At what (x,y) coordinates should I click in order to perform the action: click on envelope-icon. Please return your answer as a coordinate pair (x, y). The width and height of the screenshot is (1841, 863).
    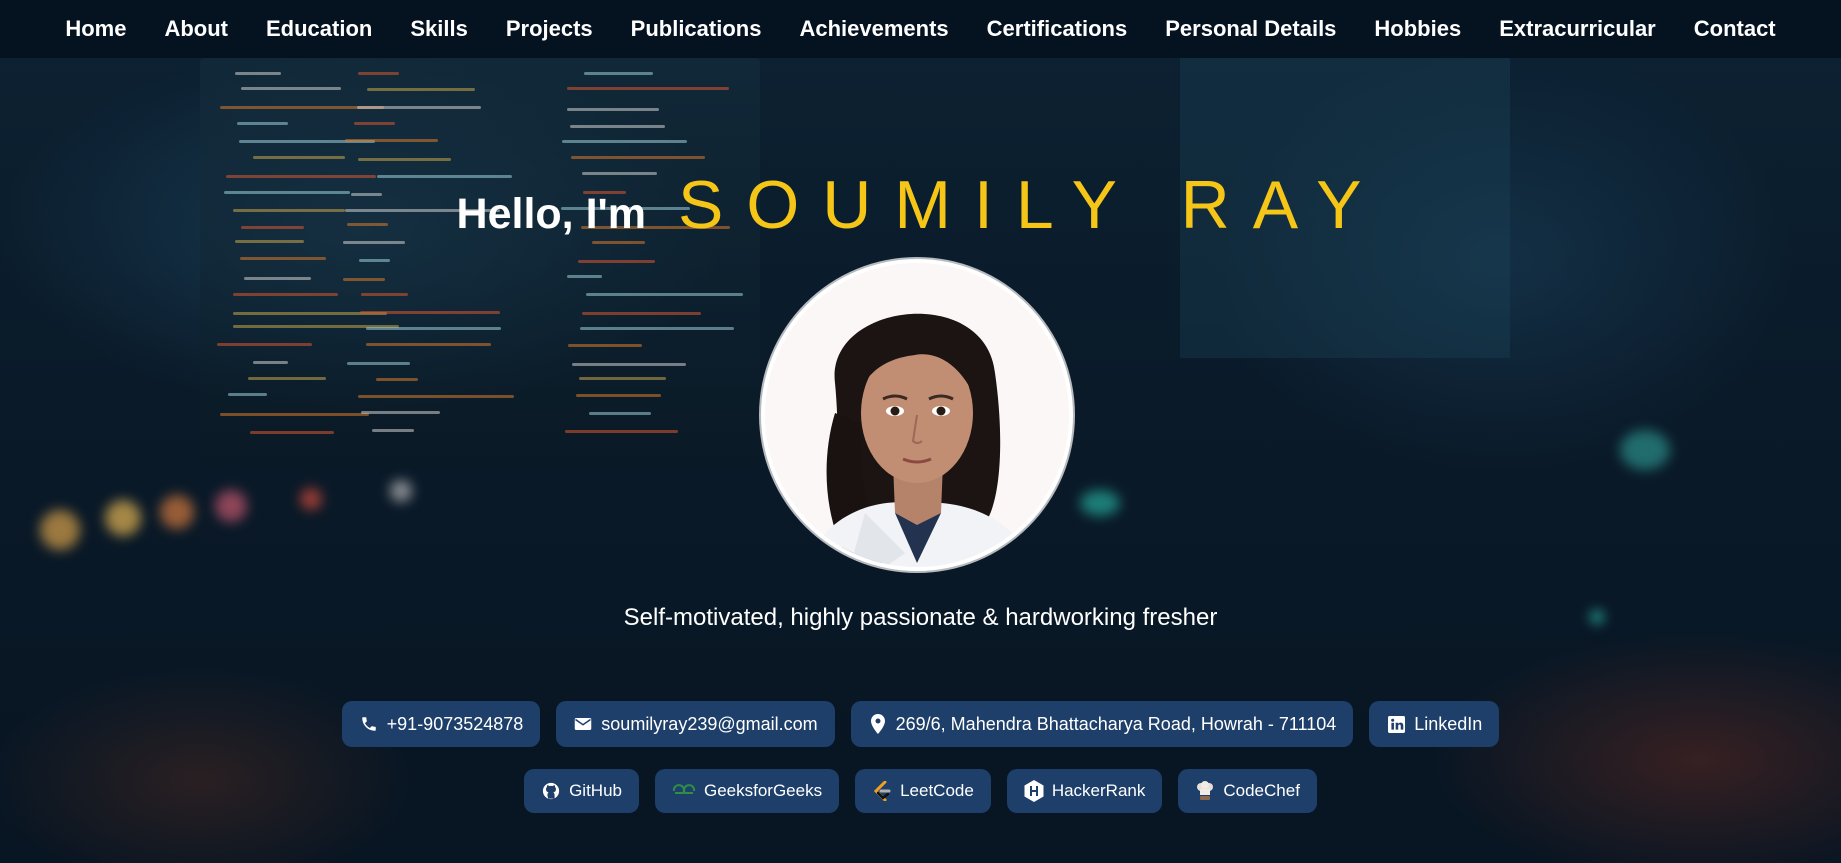
    Looking at the image, I should click on (583, 724).